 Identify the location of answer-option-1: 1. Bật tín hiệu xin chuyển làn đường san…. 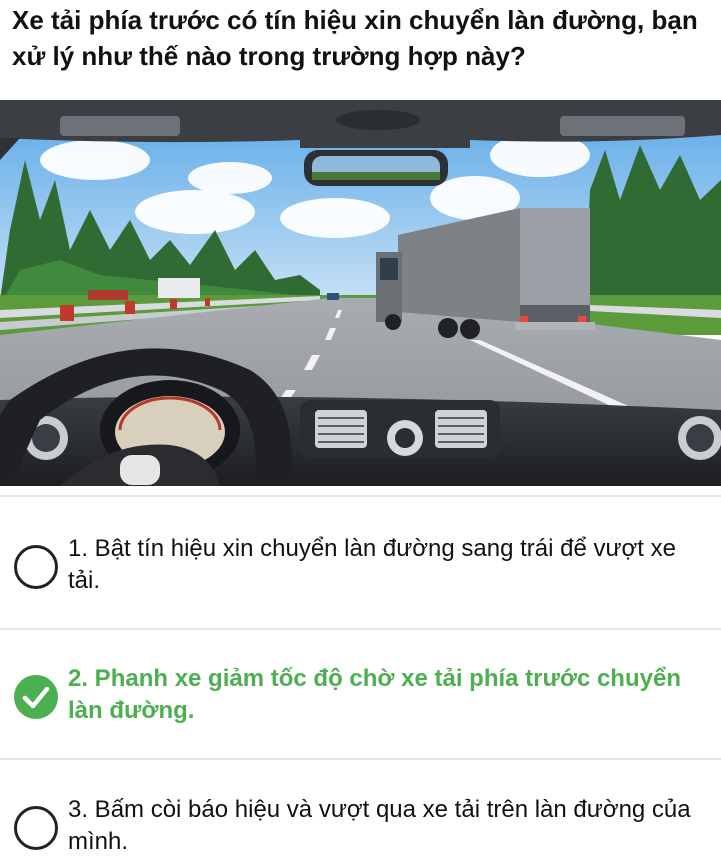
(360, 570).